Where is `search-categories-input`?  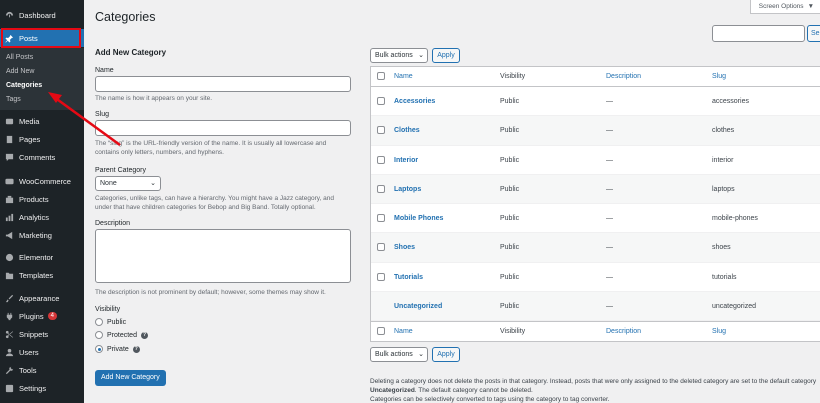
search-categories-input is located at coordinates (758, 33).